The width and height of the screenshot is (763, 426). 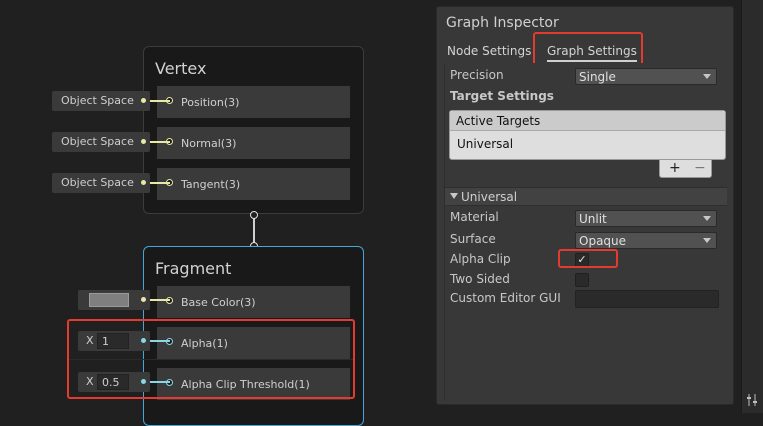 What do you see at coordinates (480, 259) in the screenshot?
I see `alpha-clip-label: Alpha Clip` at bounding box center [480, 259].